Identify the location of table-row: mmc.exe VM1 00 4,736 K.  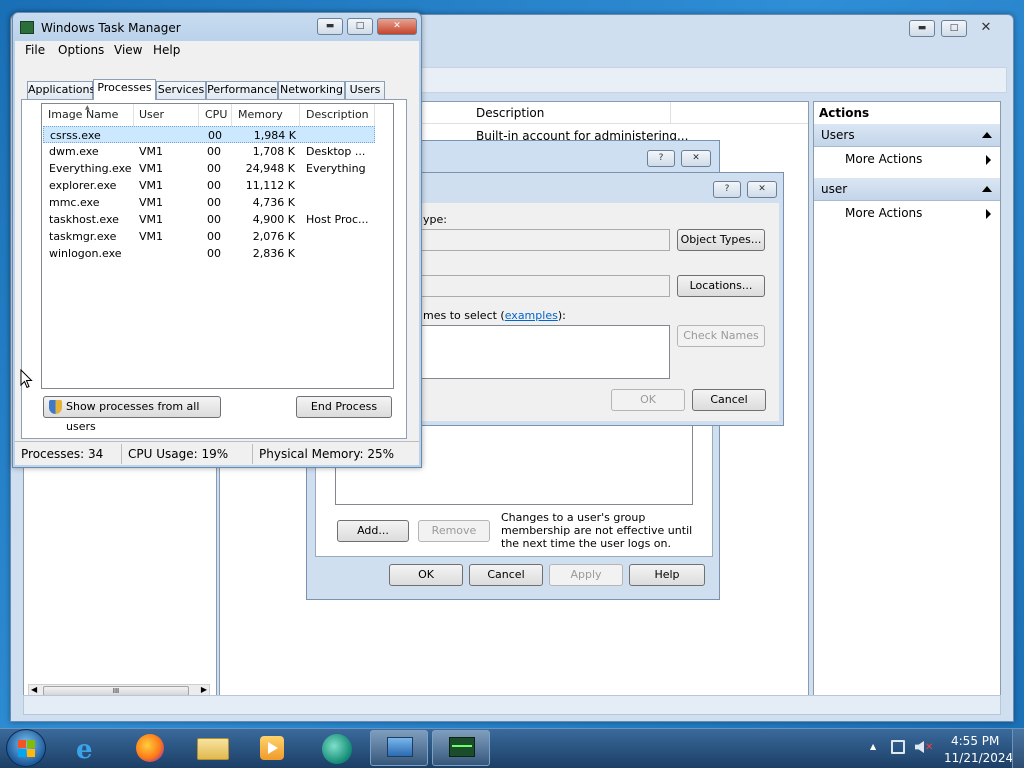
(209, 202).